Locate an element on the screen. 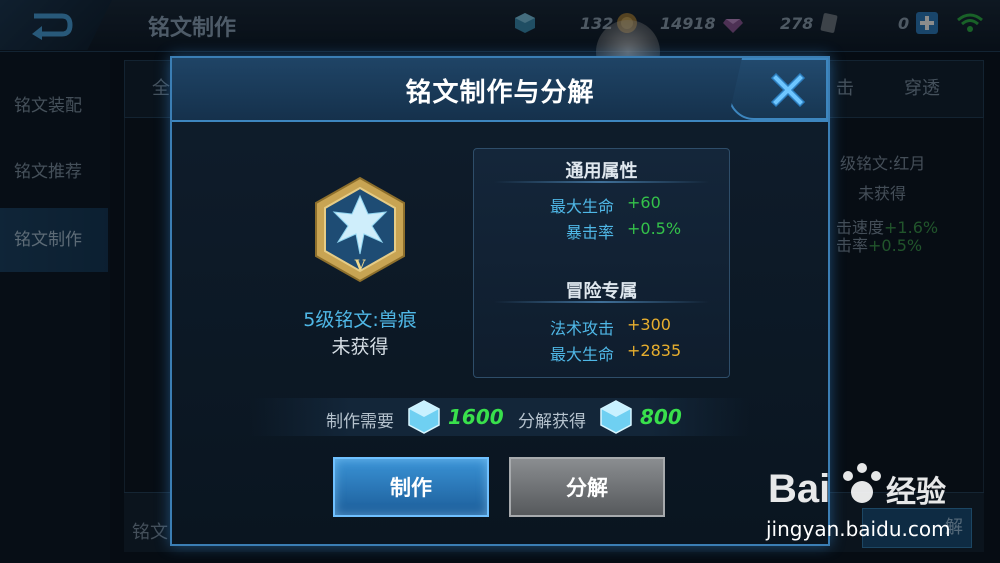 The height and width of the screenshot is (563, 1000). attr-value: +0.5% is located at coordinates (654, 228).